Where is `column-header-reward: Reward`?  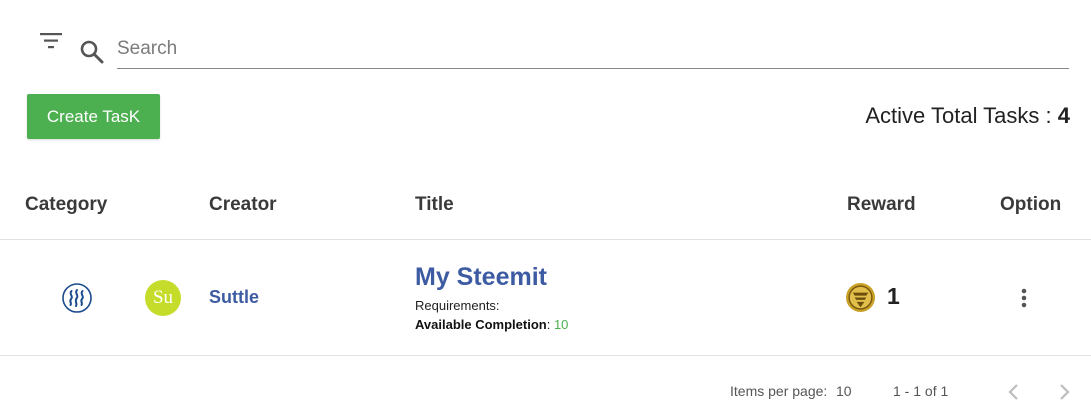 column-header-reward: Reward is located at coordinates (881, 204).